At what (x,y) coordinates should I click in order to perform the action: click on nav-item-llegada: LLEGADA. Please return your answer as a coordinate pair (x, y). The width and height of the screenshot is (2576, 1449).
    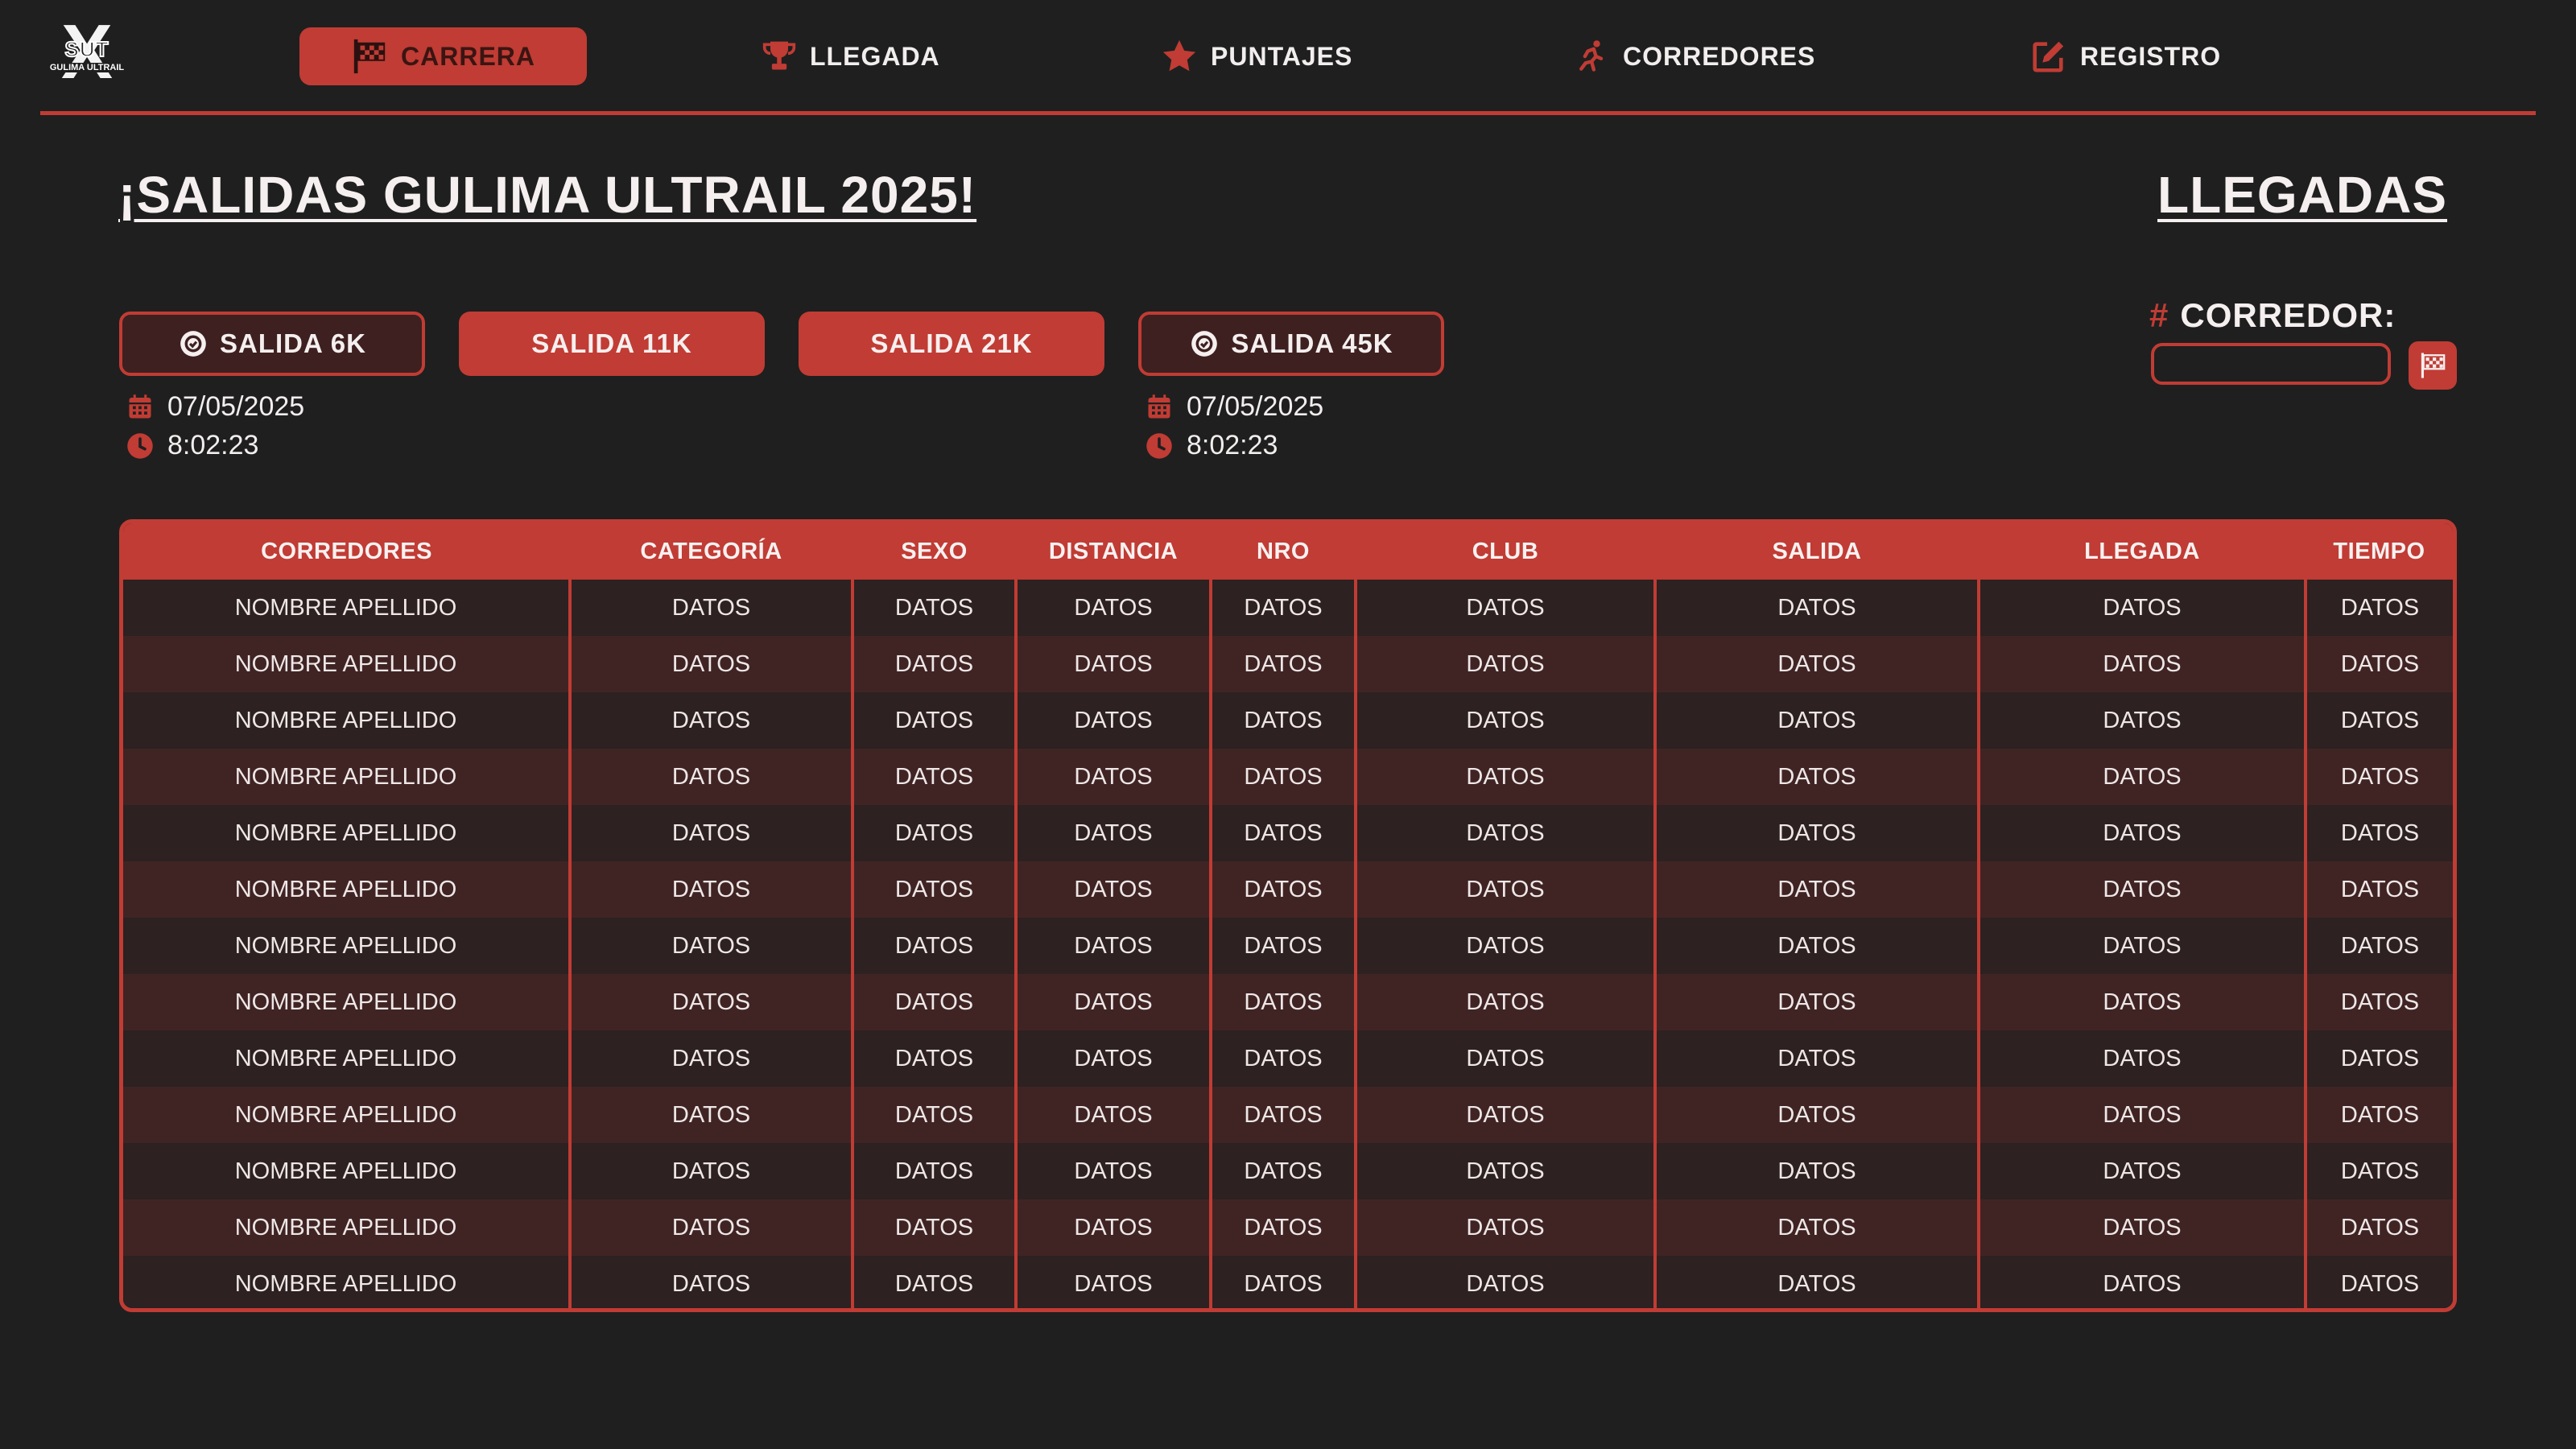
    Looking at the image, I should click on (851, 56).